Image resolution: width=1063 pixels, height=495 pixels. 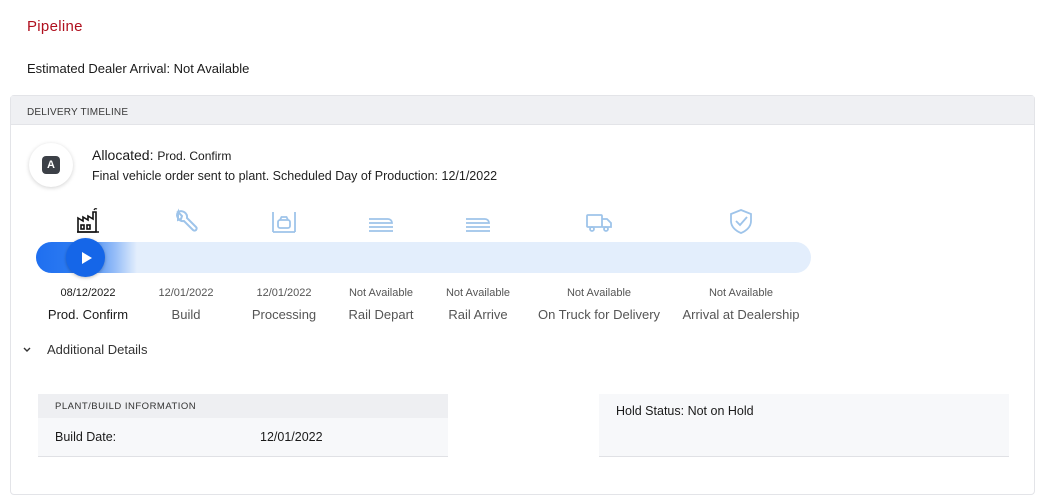 What do you see at coordinates (243, 406) in the screenshot?
I see `plant-build-header: PLANT/BUILD INFORMATION` at bounding box center [243, 406].